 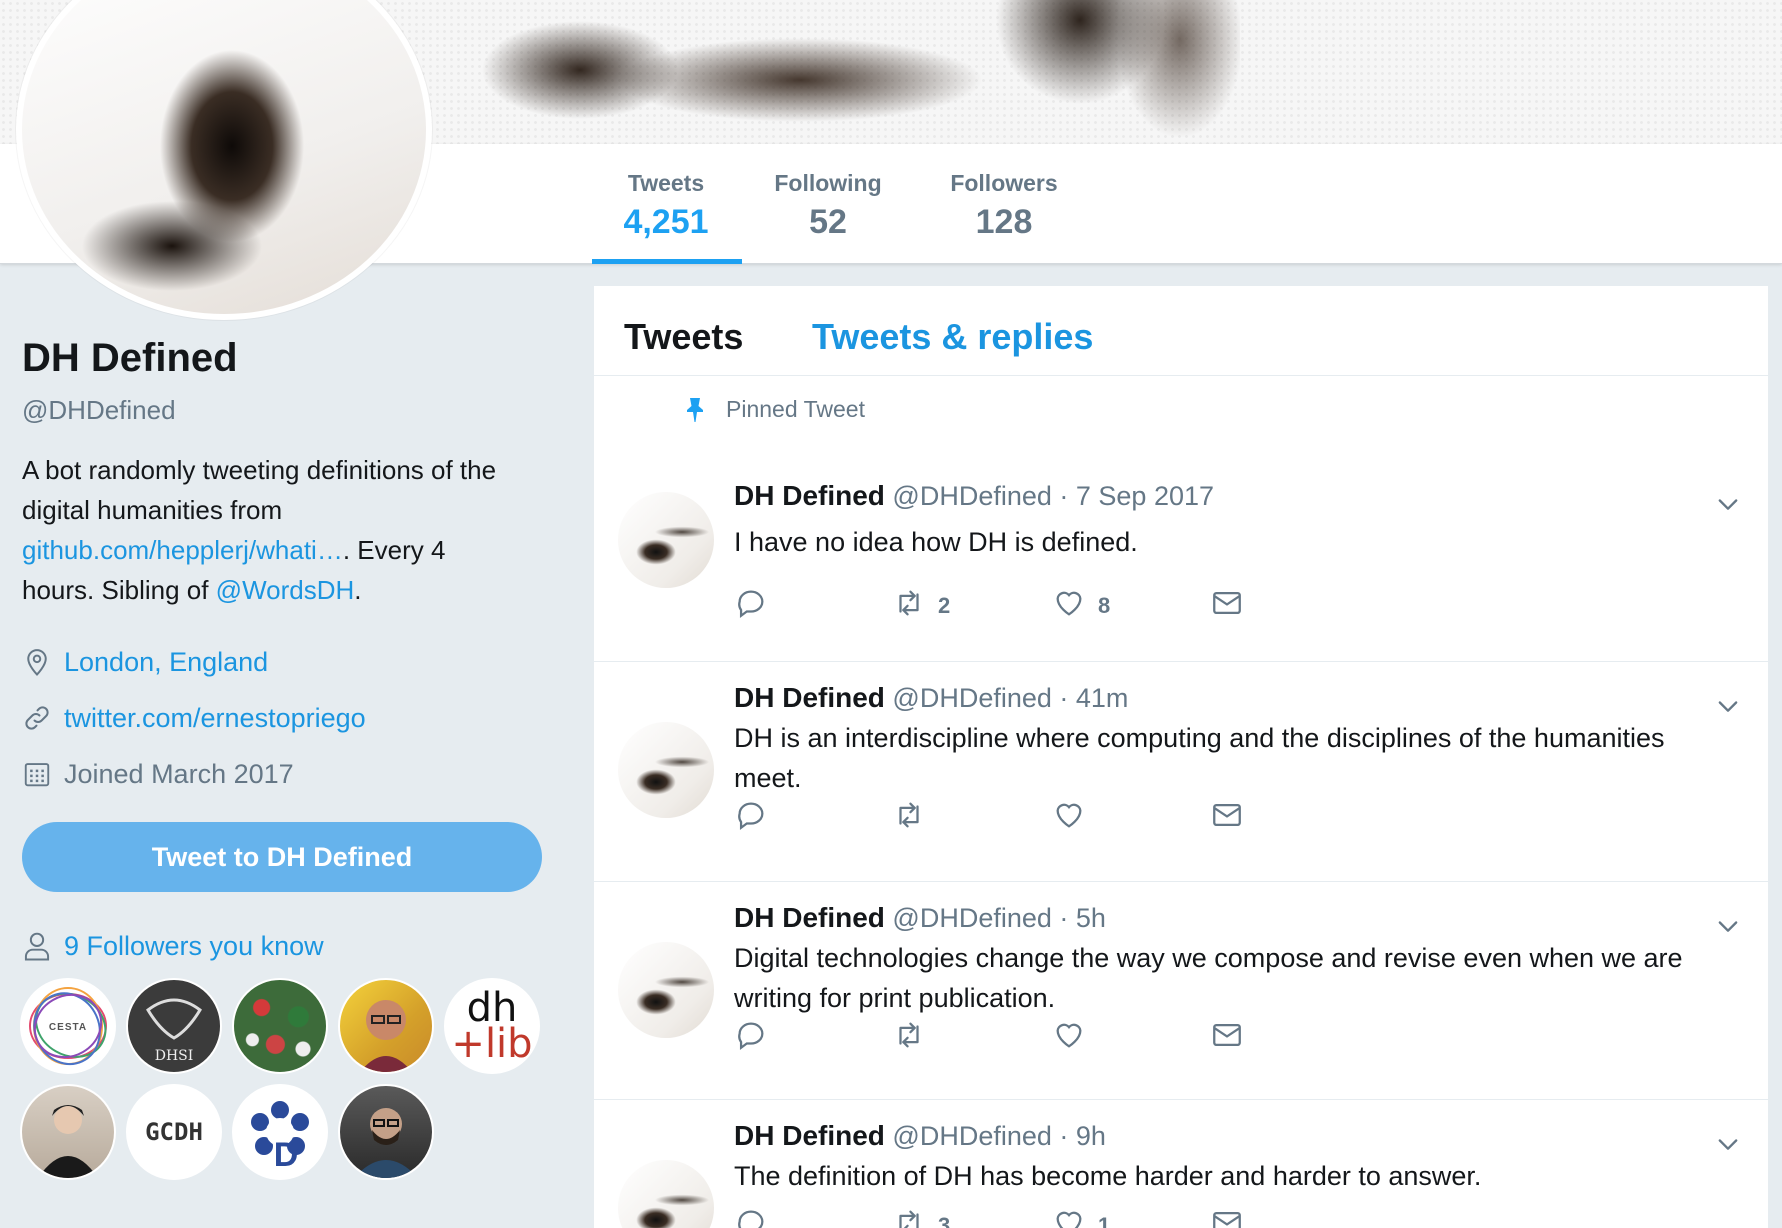 What do you see at coordinates (1004, 206) in the screenshot?
I see `nav-followers: Followers 128` at bounding box center [1004, 206].